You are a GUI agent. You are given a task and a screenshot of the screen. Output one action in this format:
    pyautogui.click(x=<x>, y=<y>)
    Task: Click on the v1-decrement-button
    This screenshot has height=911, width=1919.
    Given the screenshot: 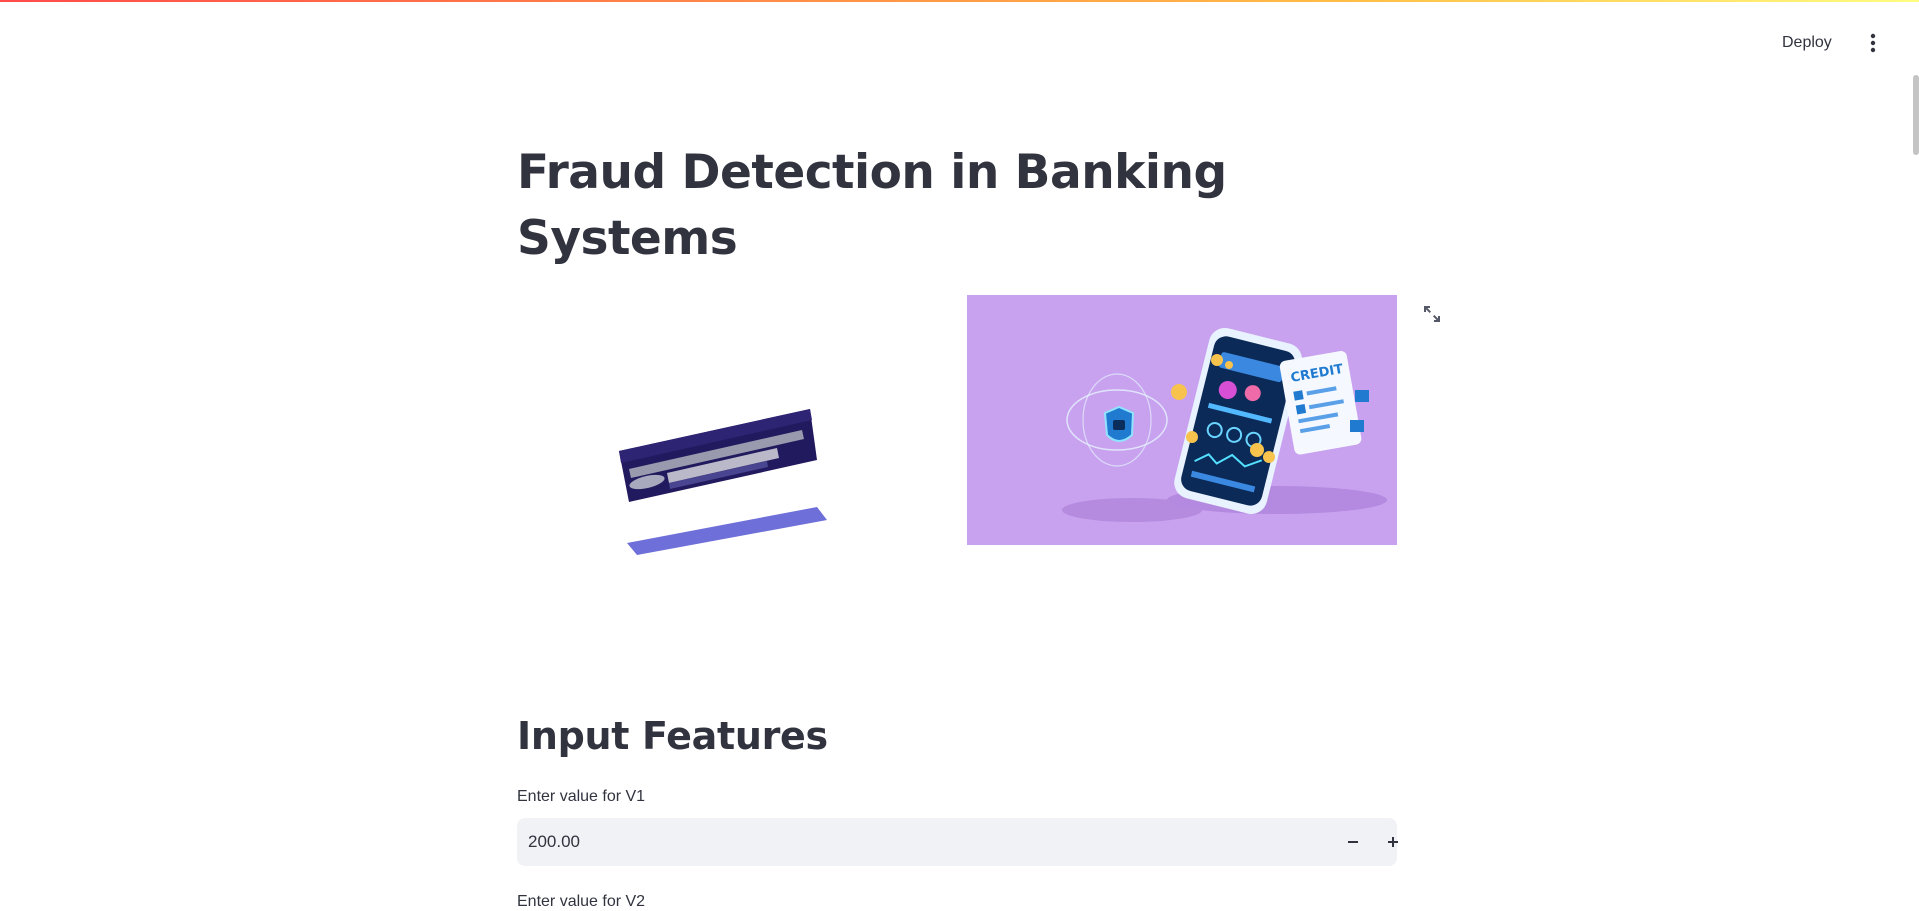 What is the action you would take?
    pyautogui.click(x=1353, y=842)
    